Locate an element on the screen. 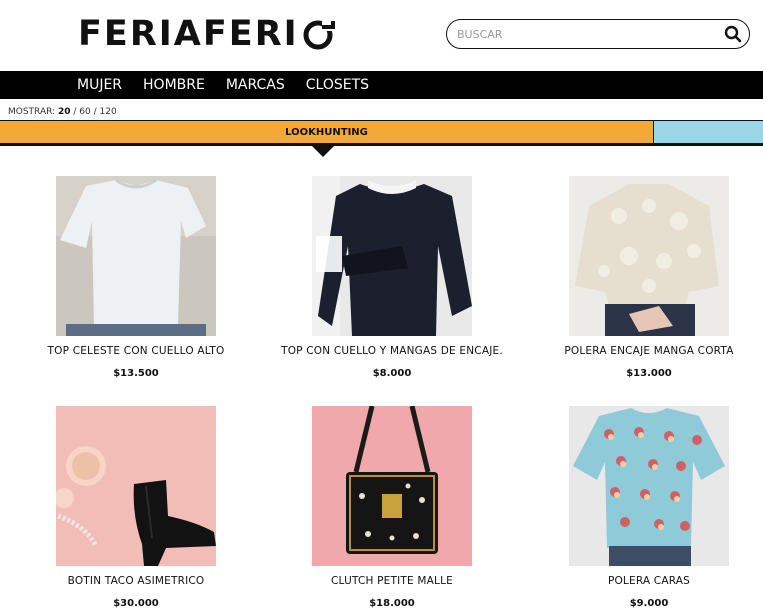  product-card: POLERA ENCAJE MANGA CORTA $13.000 is located at coordinates (642, 277).